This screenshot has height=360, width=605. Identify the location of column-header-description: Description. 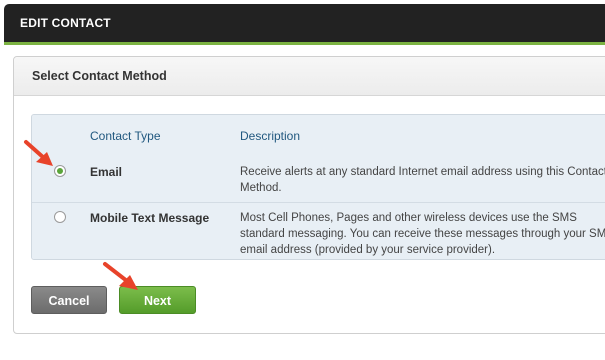
(270, 136).